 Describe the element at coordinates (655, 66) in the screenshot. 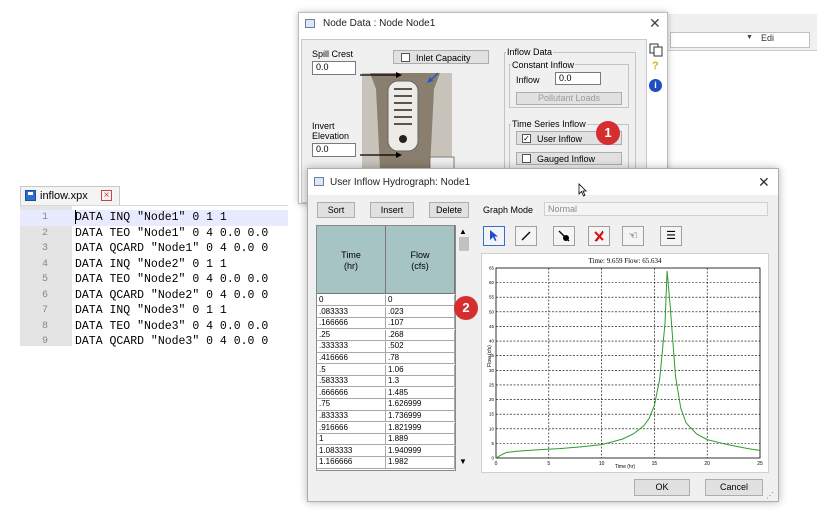

I see `help-icon: ?` at that location.